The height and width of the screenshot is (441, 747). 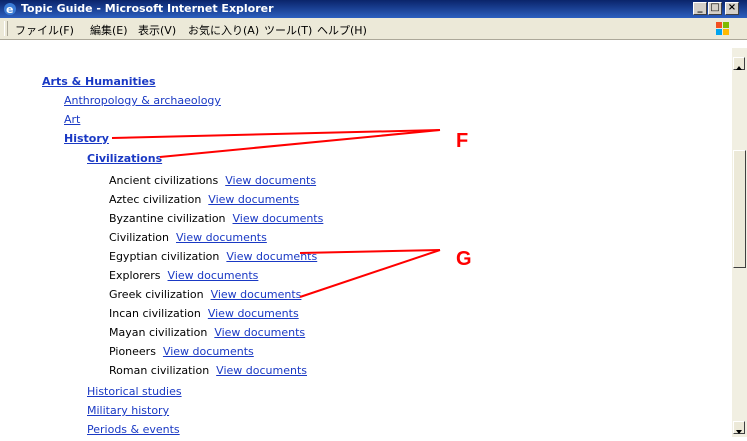 I want to click on annotation-label-f: F, so click(x=462, y=141).